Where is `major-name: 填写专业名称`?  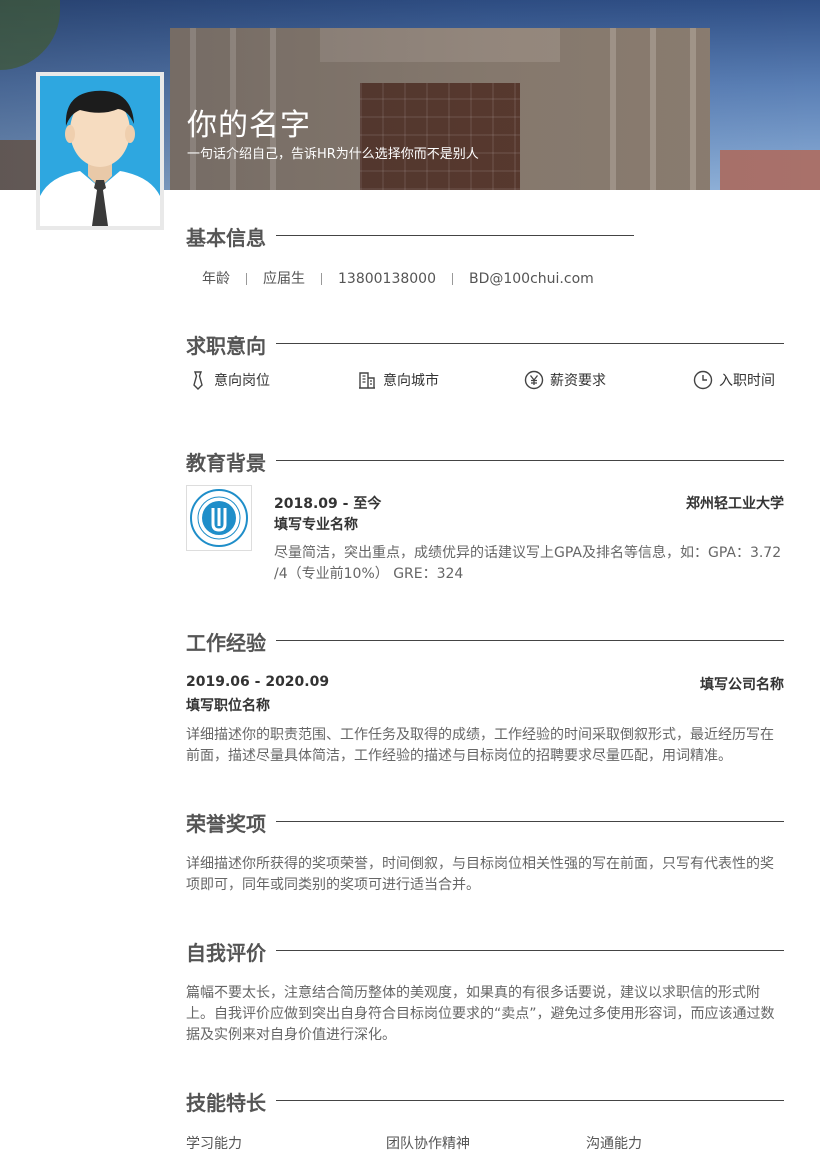 major-name: 填写专业名称 is located at coordinates (316, 525).